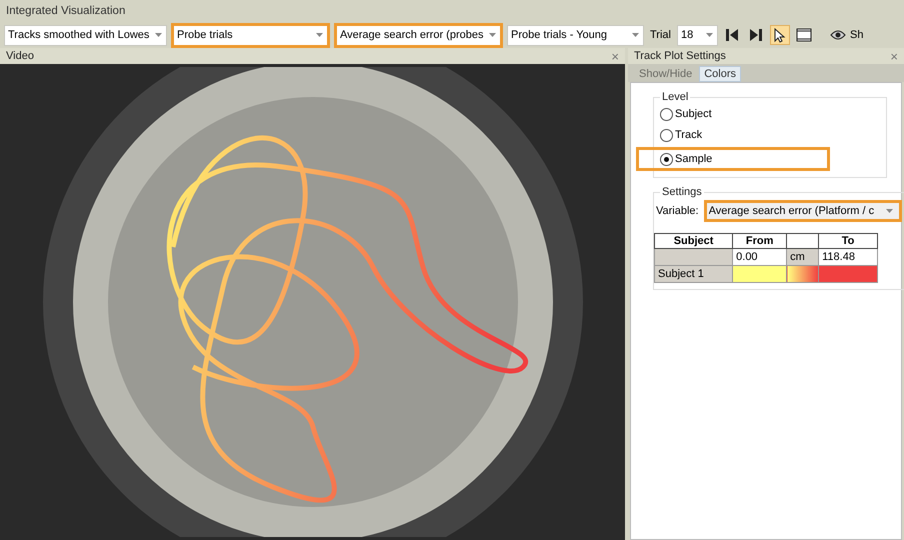 The width and height of the screenshot is (904, 540). I want to click on tab: Colors, so click(720, 74).